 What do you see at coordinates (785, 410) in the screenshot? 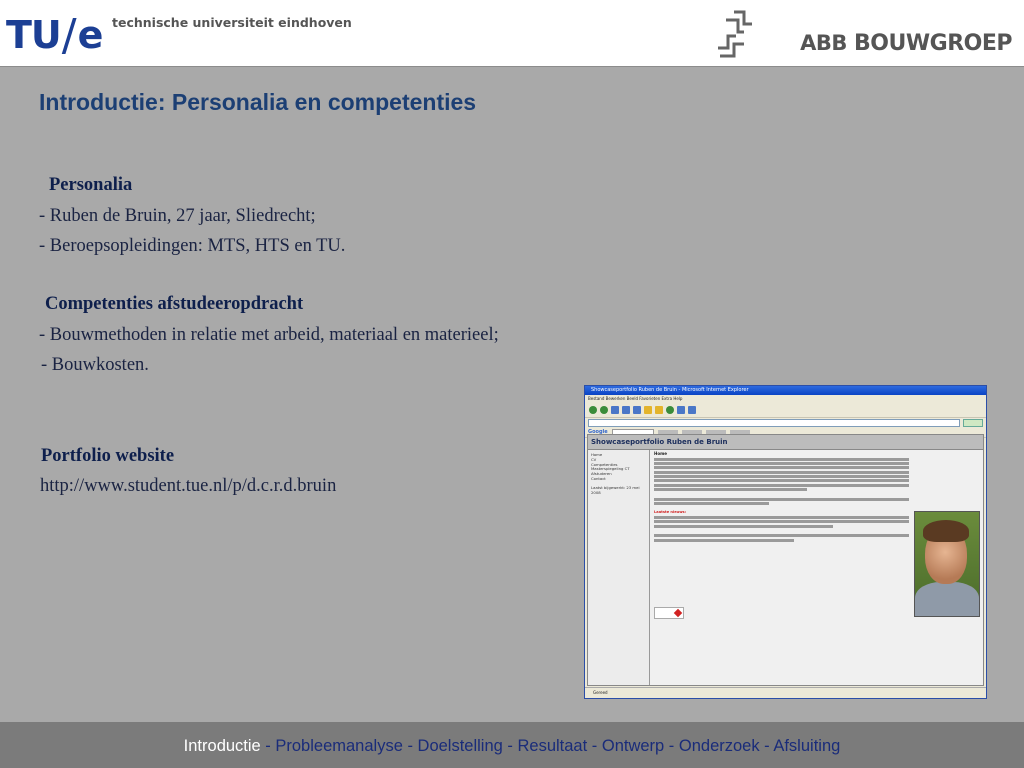
I see `browser-toolbar` at bounding box center [785, 410].